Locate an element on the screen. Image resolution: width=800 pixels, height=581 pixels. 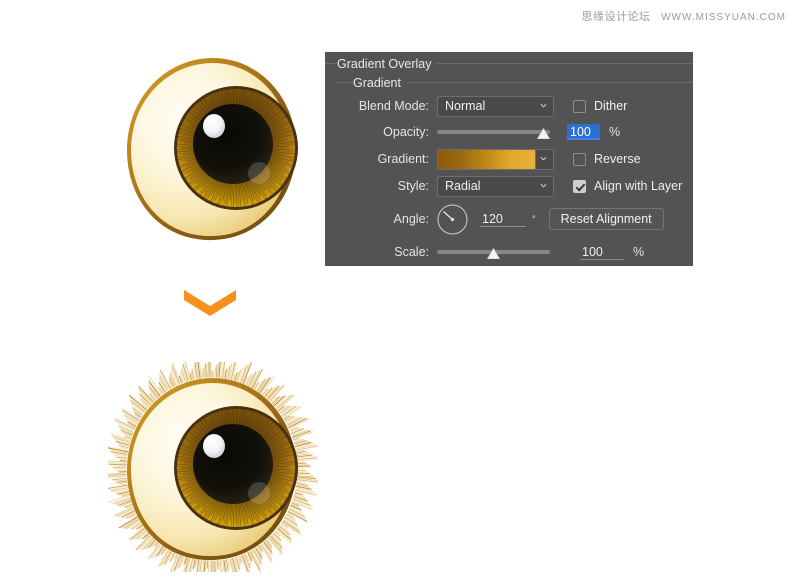
row-gradient: Gradient: Reverse is located at coordinates (509, 159).